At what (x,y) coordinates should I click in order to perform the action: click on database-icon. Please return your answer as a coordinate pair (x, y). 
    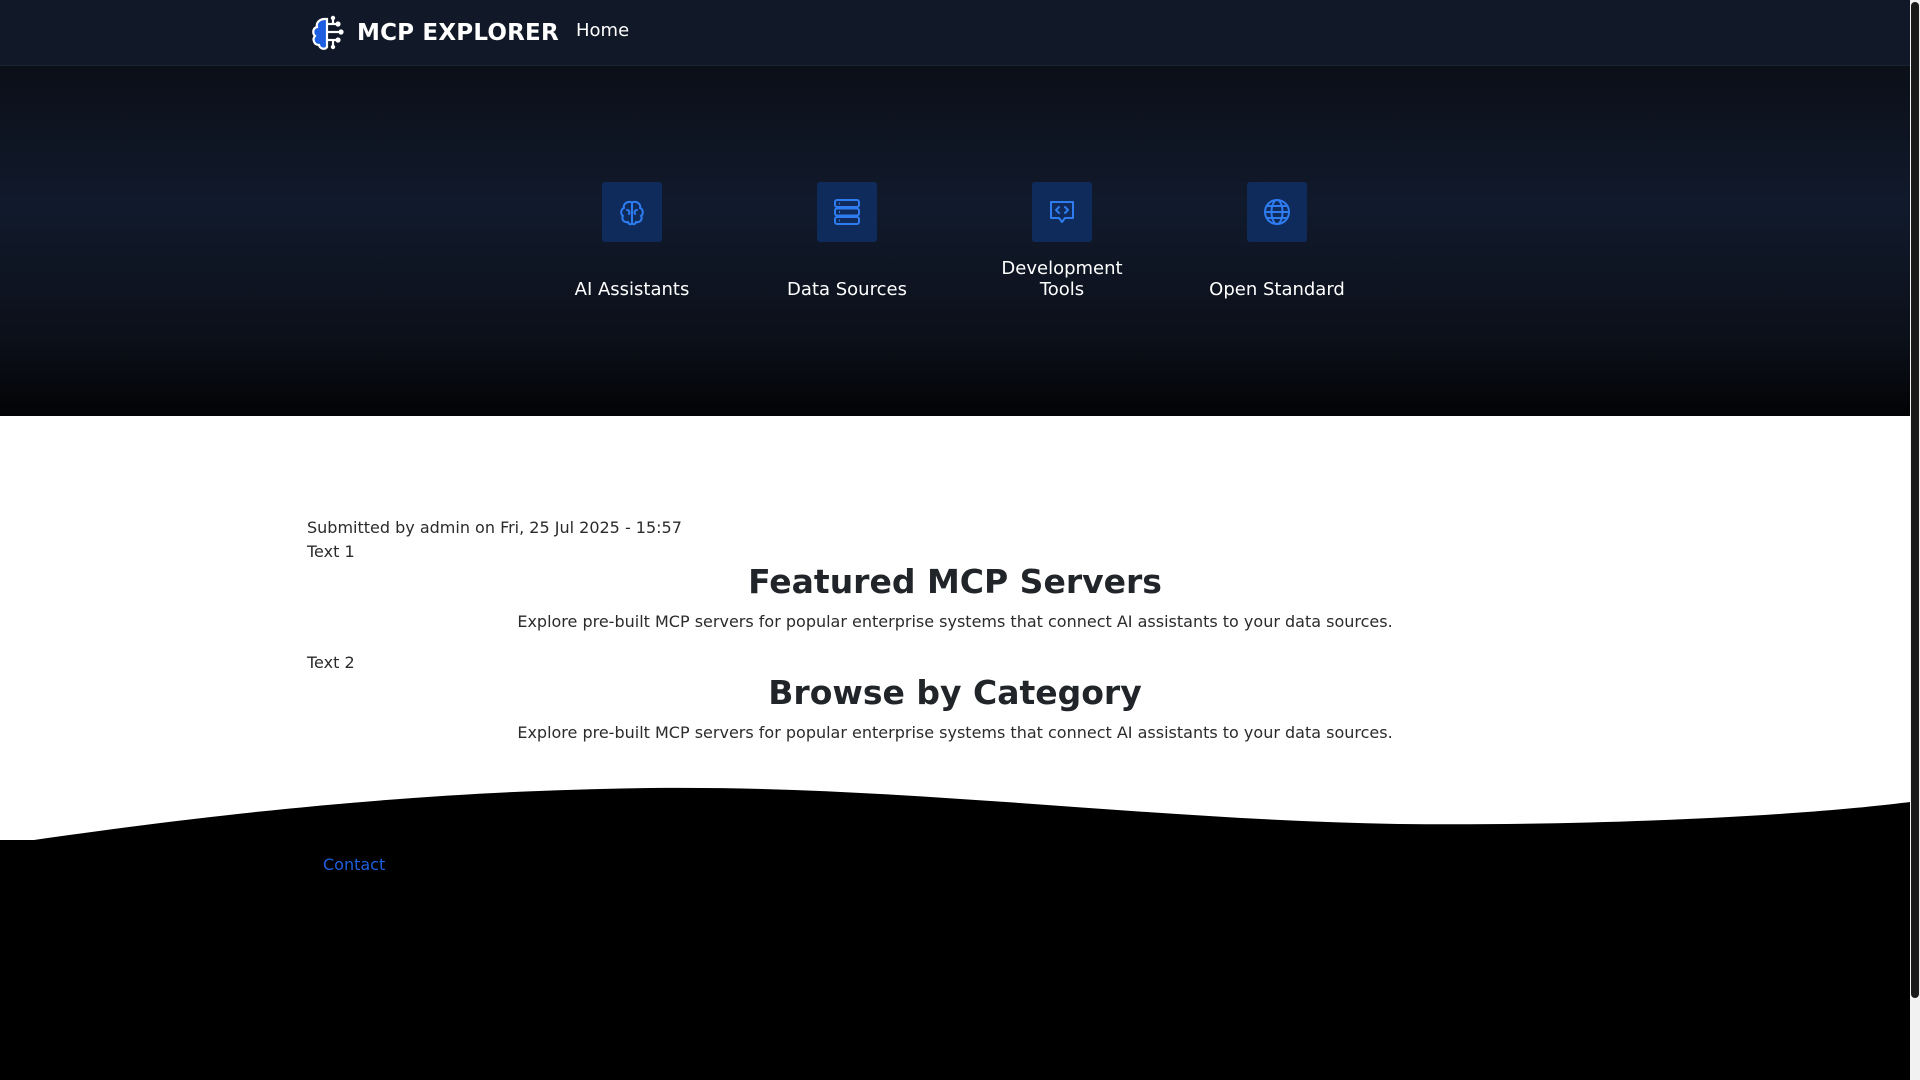
    Looking at the image, I should click on (847, 212).